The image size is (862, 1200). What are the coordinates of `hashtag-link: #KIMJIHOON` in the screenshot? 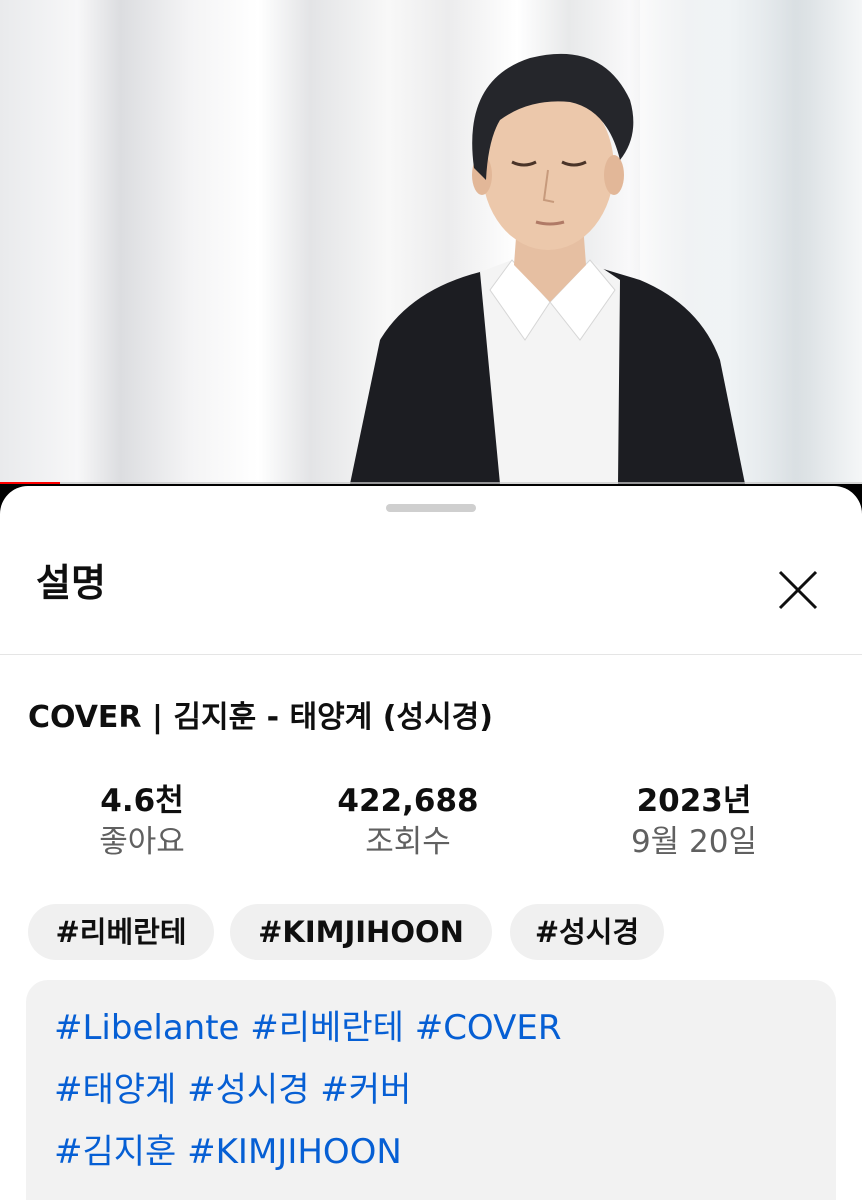 It's located at (294, 1152).